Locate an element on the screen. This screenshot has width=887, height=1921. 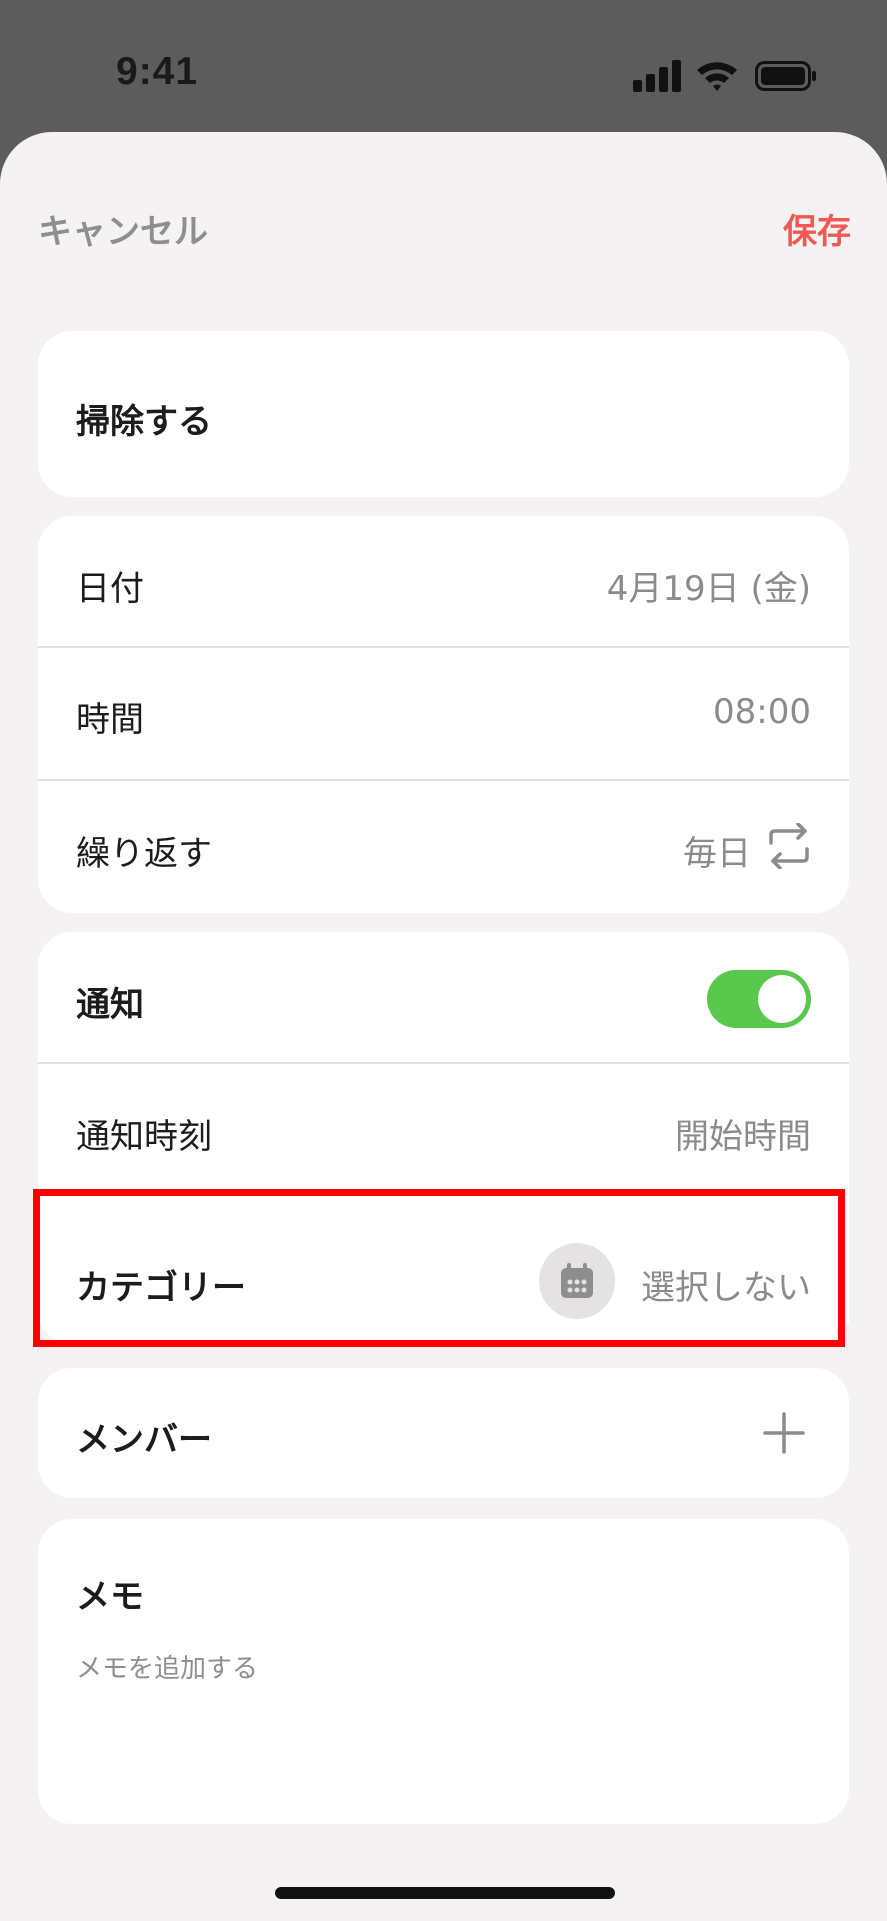
status-time: 9:41 is located at coordinates (157, 71).